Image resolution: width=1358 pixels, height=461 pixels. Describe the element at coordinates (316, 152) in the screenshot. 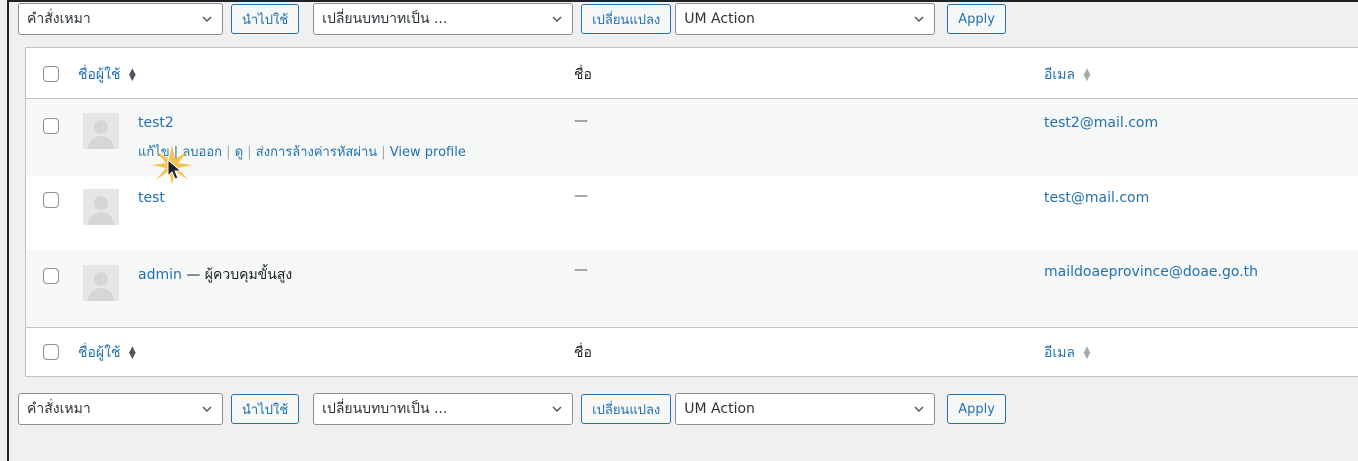

I see `send-reset-link: ส่งการล้างค่ารหัสผ่าน` at that location.